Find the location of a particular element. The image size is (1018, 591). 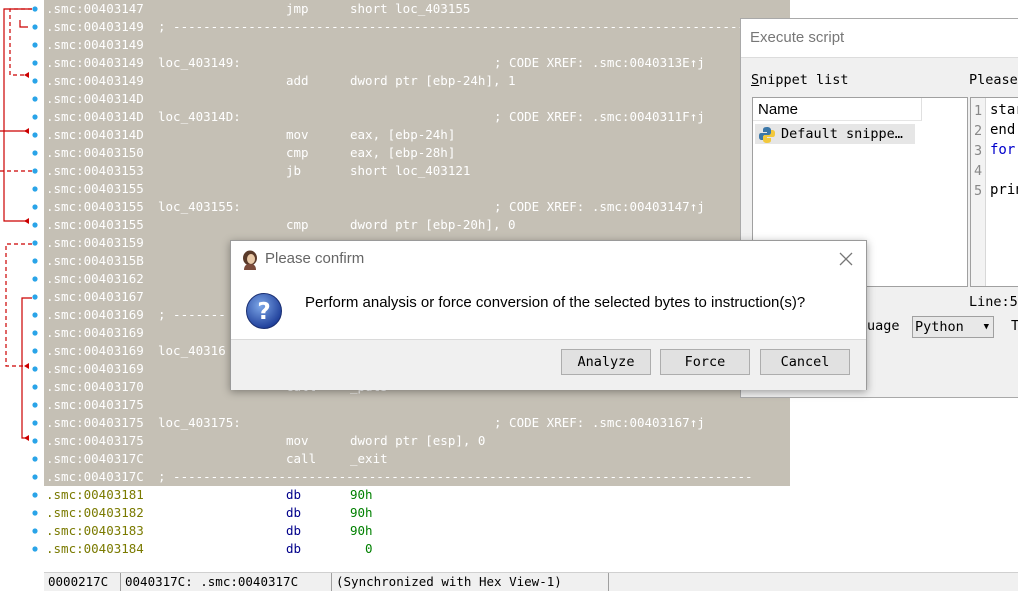

listing-row: .smc:0040314D mov eax, [ebp-24h] is located at coordinates (417, 135).